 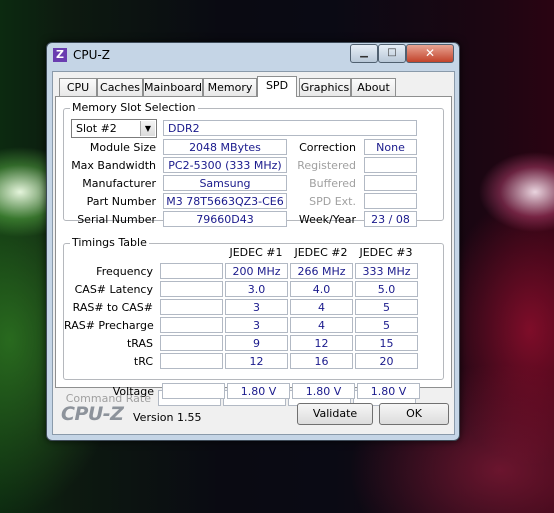 What do you see at coordinates (321, 325) in the screenshot?
I see `ras-precharge-jedec-2: 4` at bounding box center [321, 325].